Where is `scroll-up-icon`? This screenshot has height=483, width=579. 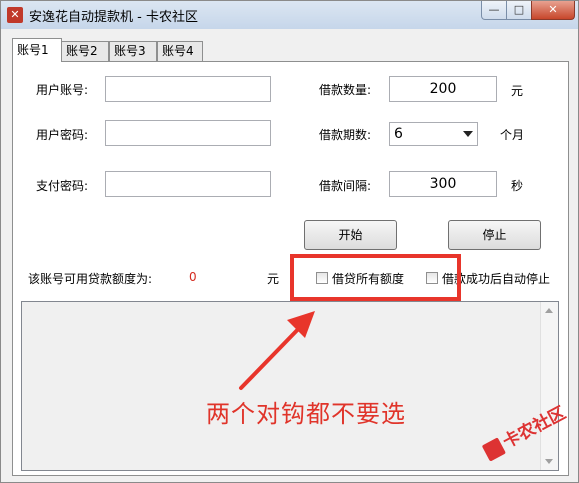 scroll-up-icon is located at coordinates (549, 310).